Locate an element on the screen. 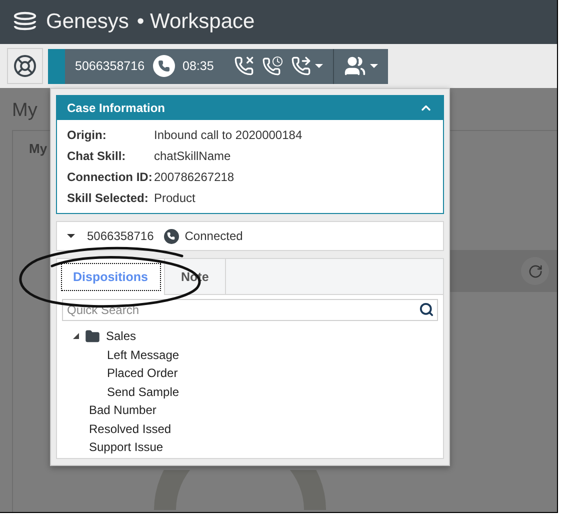 The height and width of the screenshot is (515, 569). refresh-icon is located at coordinates (535, 271).